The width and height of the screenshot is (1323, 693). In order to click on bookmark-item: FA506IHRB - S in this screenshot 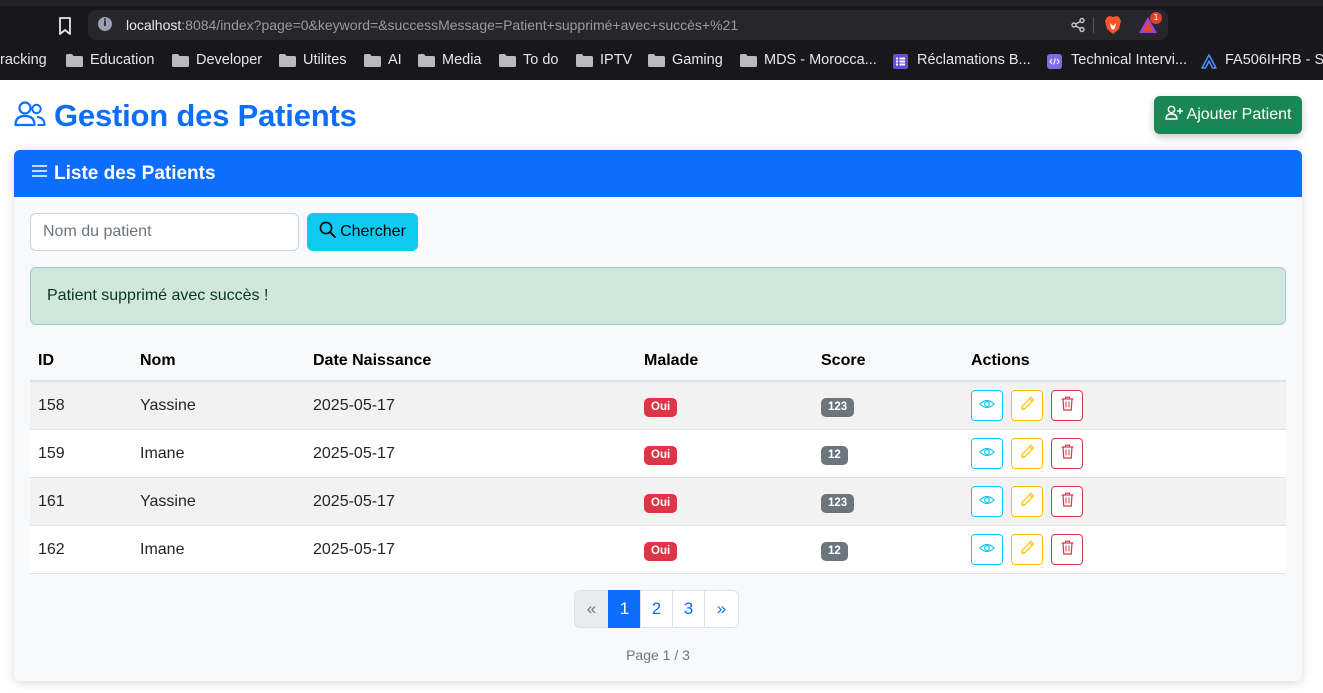, I will do `click(1262, 60)`.